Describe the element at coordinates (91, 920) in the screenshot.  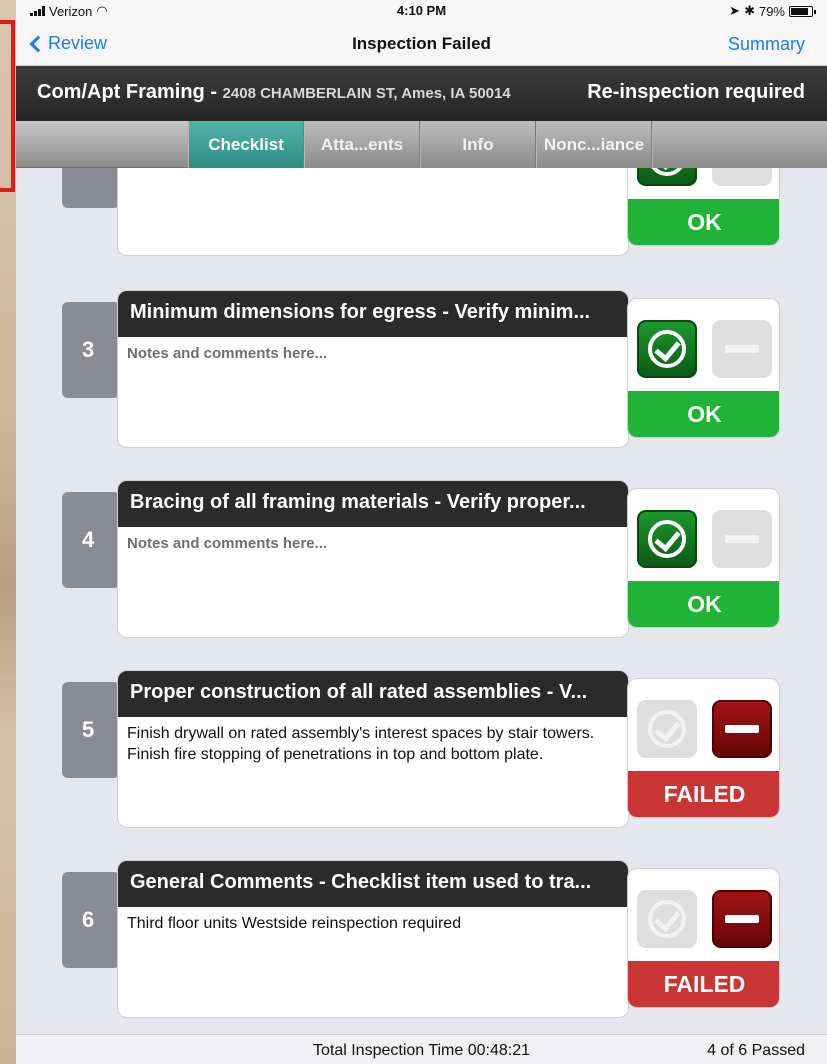
I see `item-number: 6` at that location.